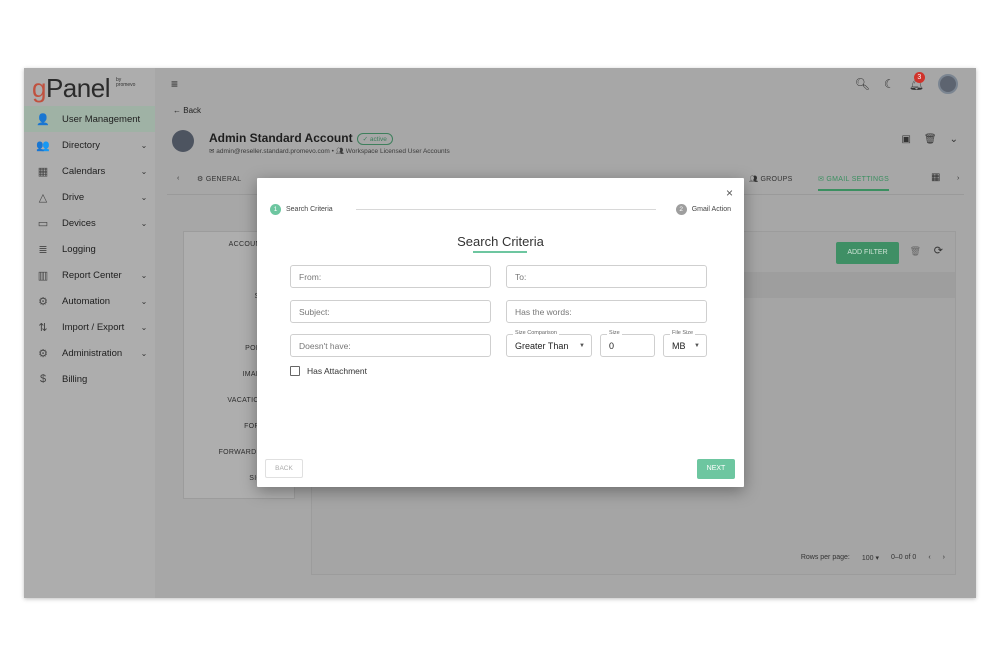 The width and height of the screenshot is (1000, 665). I want to click on sidebar-item-directory: 👥 Directory ⌄, so click(89, 145).